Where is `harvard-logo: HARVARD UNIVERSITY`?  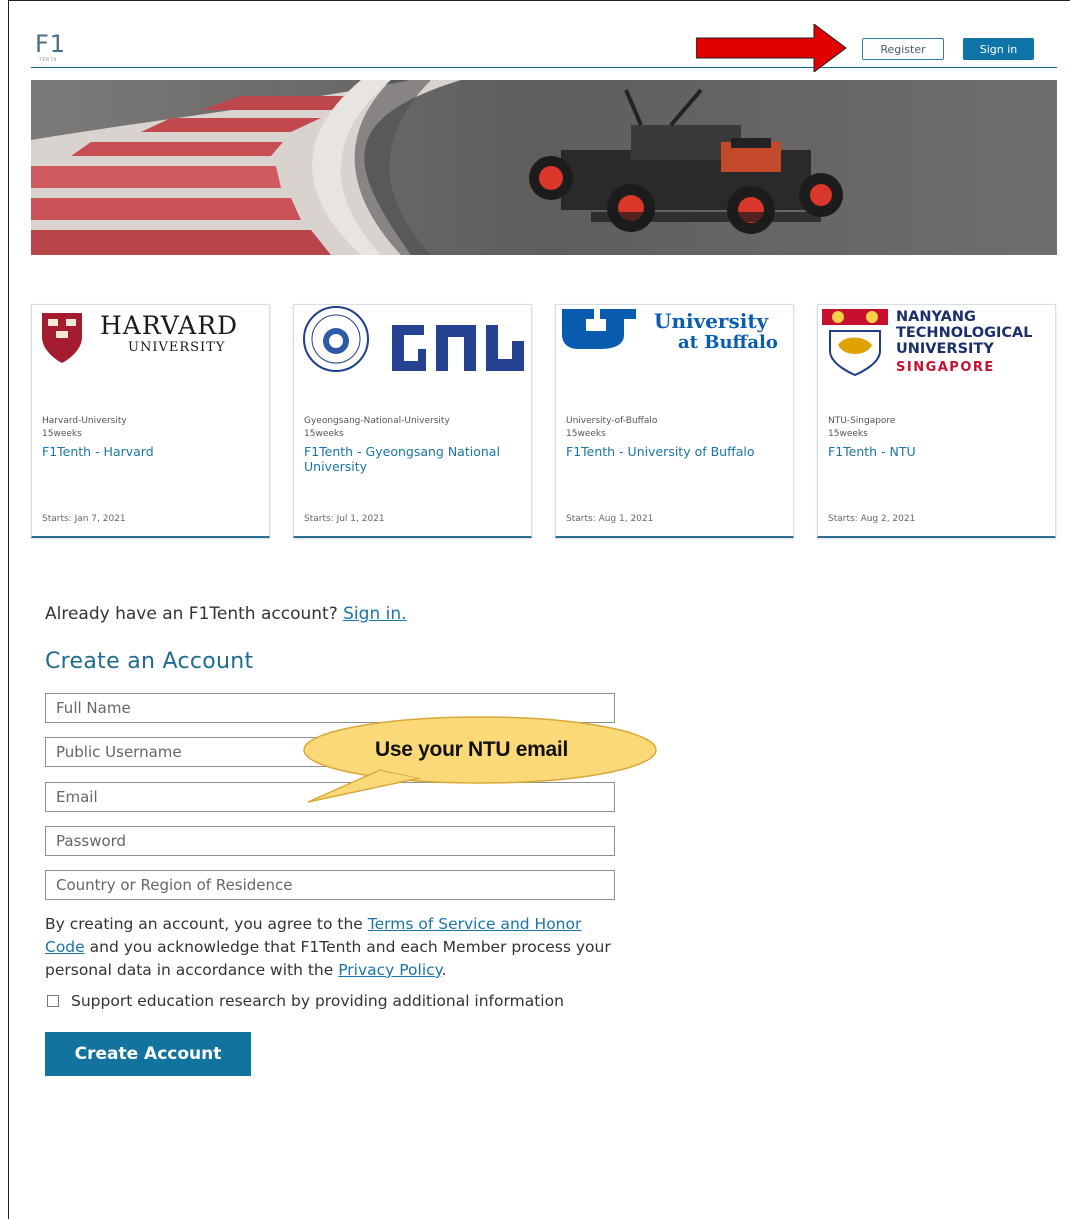 harvard-logo: HARVARD UNIVERSITY is located at coordinates (150, 351).